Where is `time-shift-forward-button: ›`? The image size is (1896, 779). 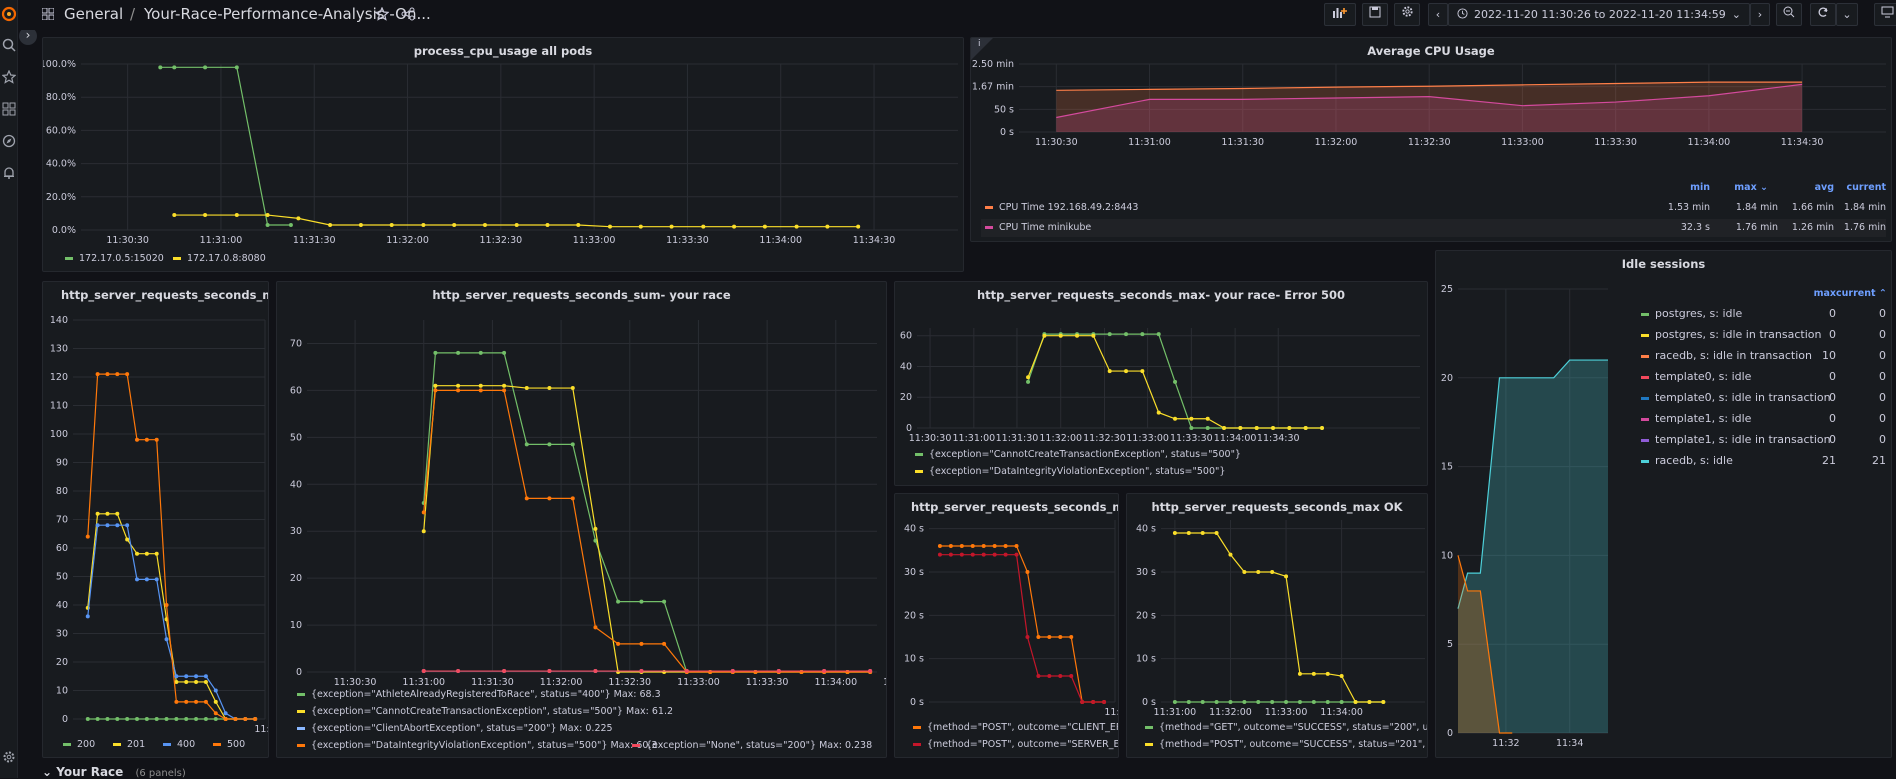
time-shift-forward-button: › is located at coordinates (1760, 14).